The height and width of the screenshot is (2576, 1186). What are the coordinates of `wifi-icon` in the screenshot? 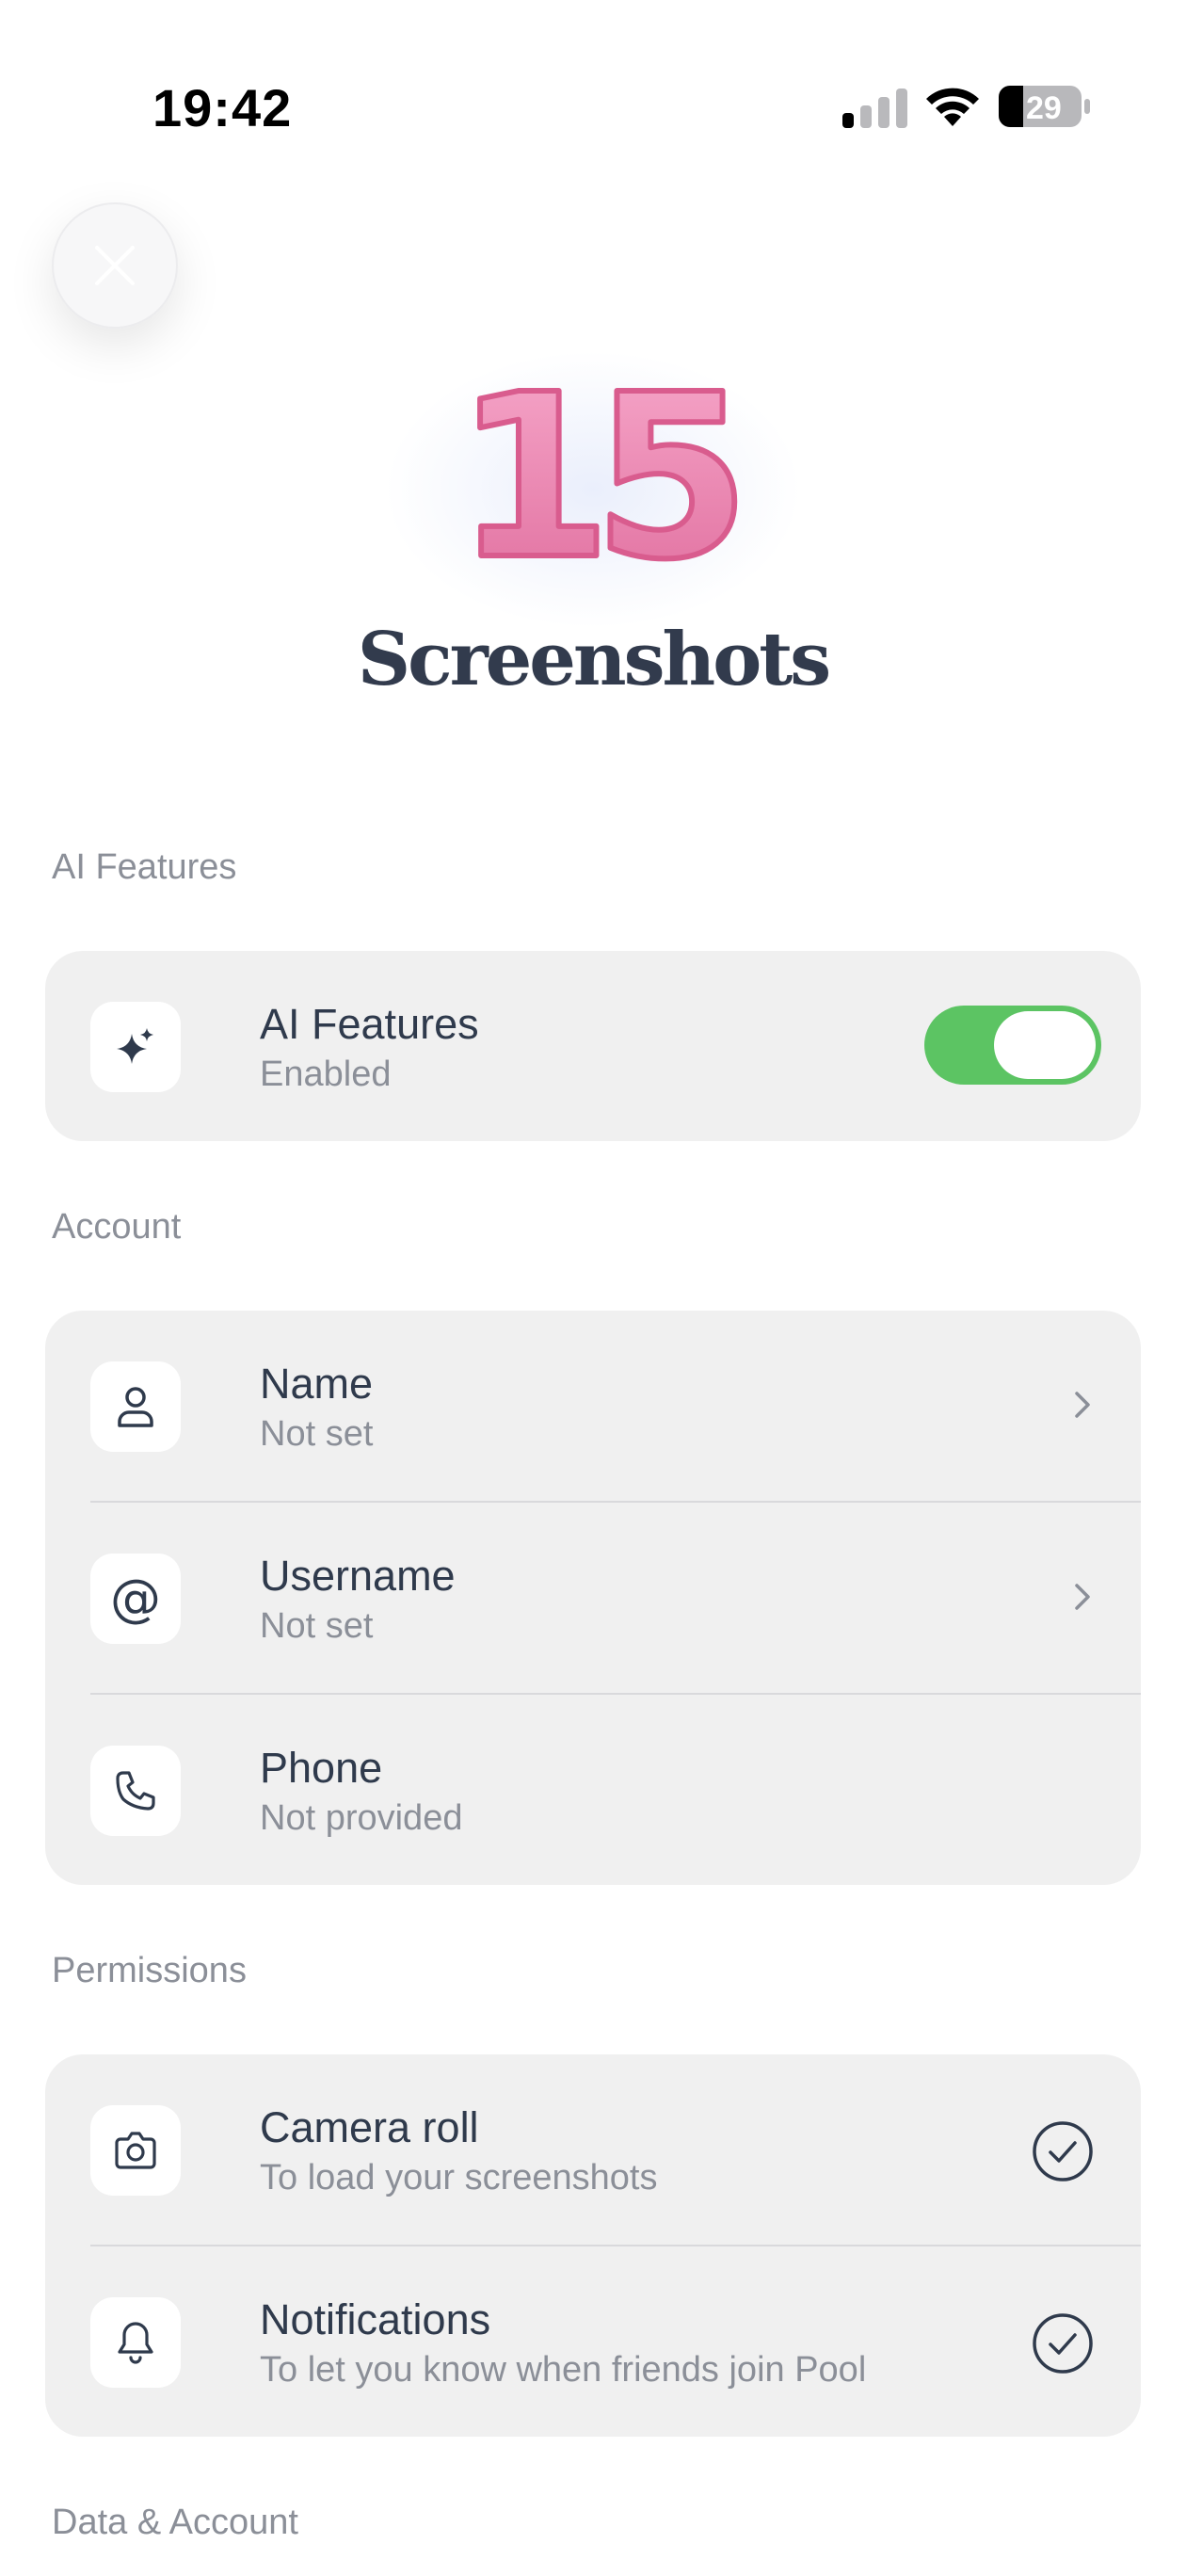 It's located at (952, 107).